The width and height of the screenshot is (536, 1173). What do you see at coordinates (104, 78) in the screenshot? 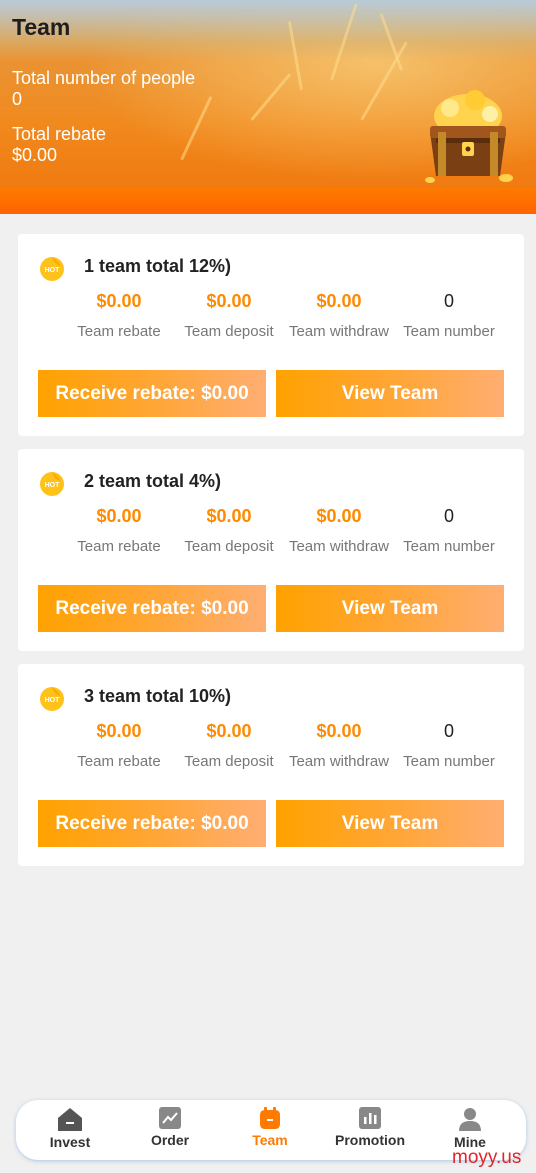
I see `total-people-label: Total number of people` at bounding box center [104, 78].